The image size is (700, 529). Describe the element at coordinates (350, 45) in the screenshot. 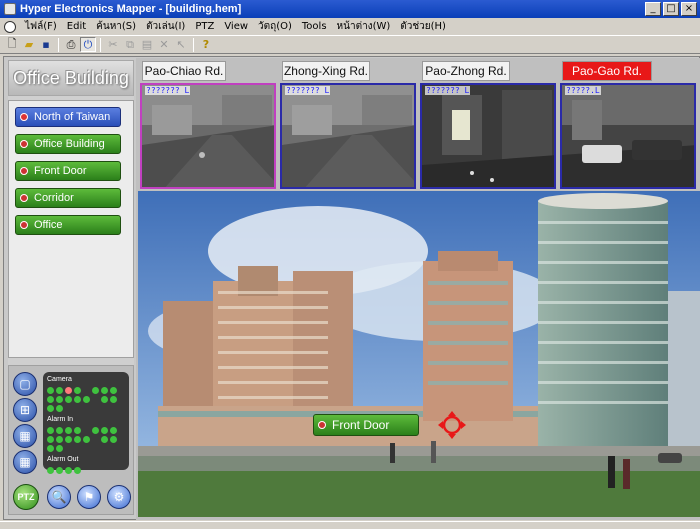

I see `toolbar: 🗋 ▰ ▪ ⎙ ⏻ ✂ ⧉ ▤ ✕ ↖ ?` at that location.